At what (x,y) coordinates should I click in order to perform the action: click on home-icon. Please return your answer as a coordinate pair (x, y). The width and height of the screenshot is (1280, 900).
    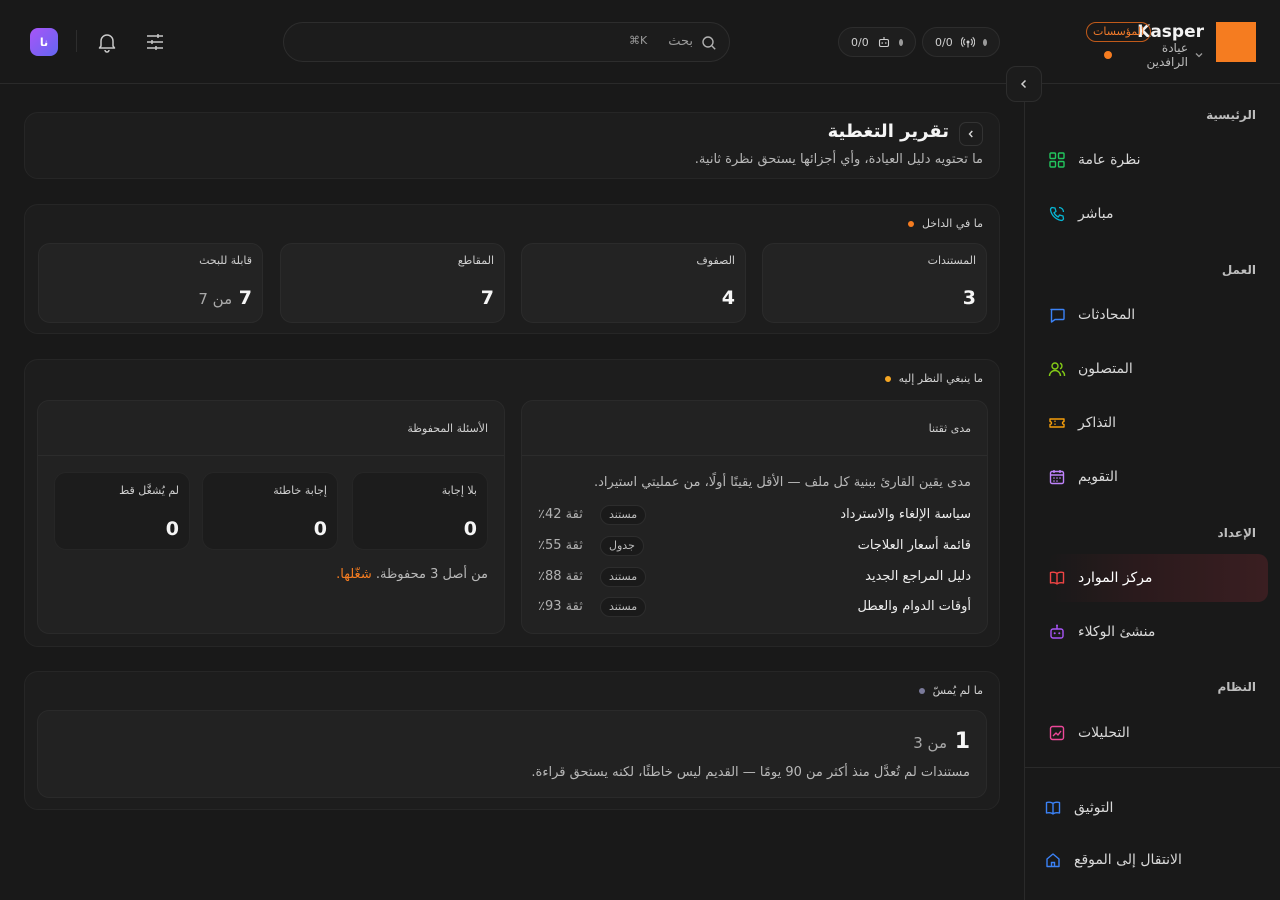
    Looking at the image, I should click on (1053, 860).